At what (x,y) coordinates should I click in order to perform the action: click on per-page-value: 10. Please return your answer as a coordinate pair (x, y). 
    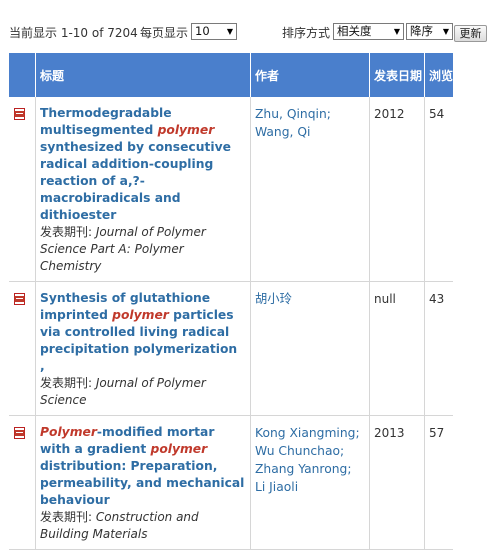
    Looking at the image, I should click on (202, 31).